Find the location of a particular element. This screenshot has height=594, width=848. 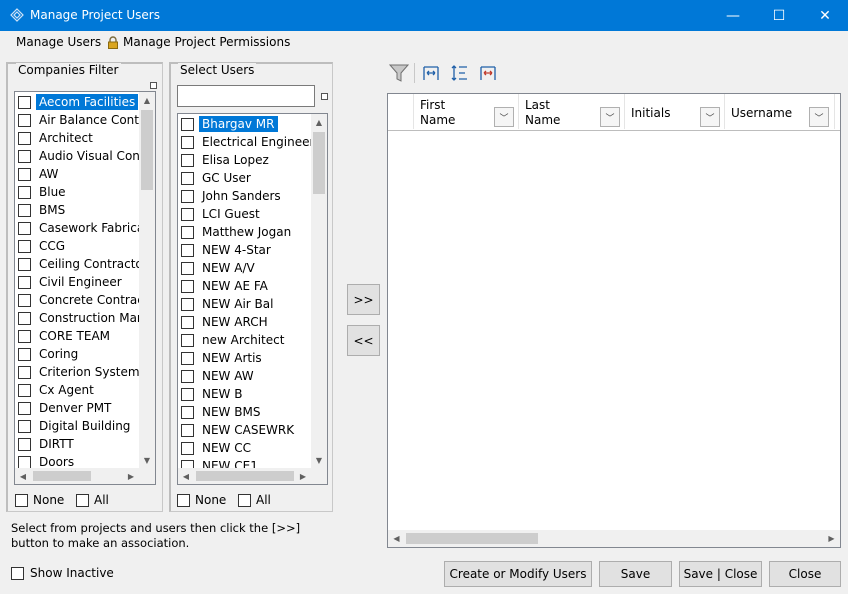

companies-vertical-scrollbar: ▲ ▼ is located at coordinates (147, 280).